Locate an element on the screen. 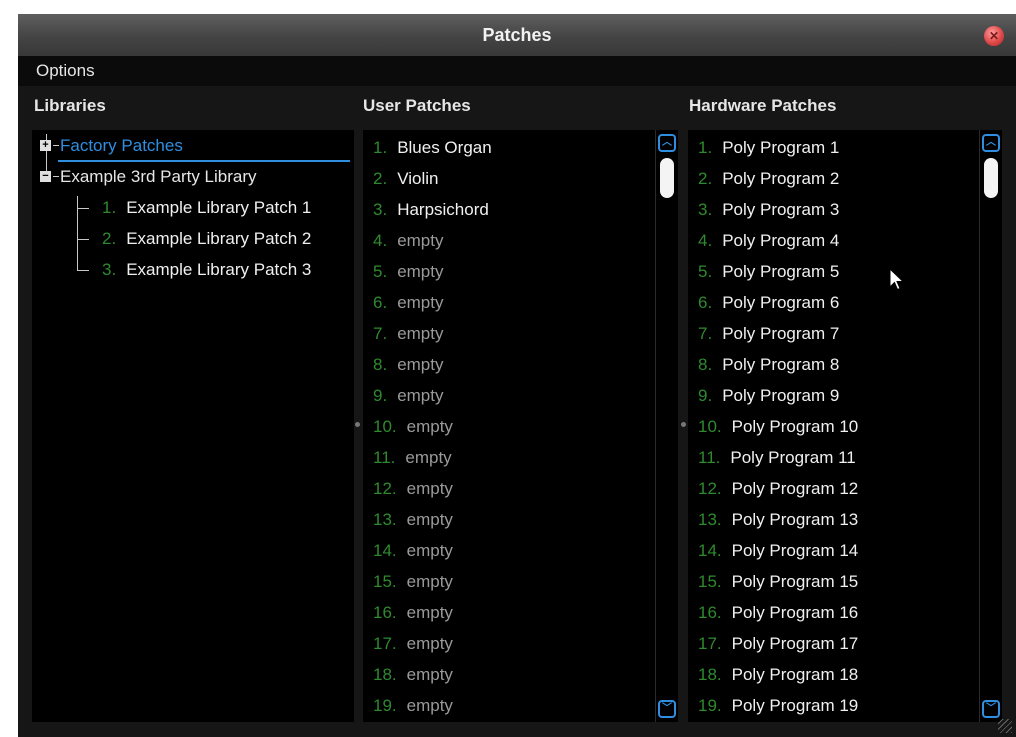 This screenshot has height=737, width=1016. hardware-patch-row: 5. Poly Program 5 is located at coordinates (768, 271).